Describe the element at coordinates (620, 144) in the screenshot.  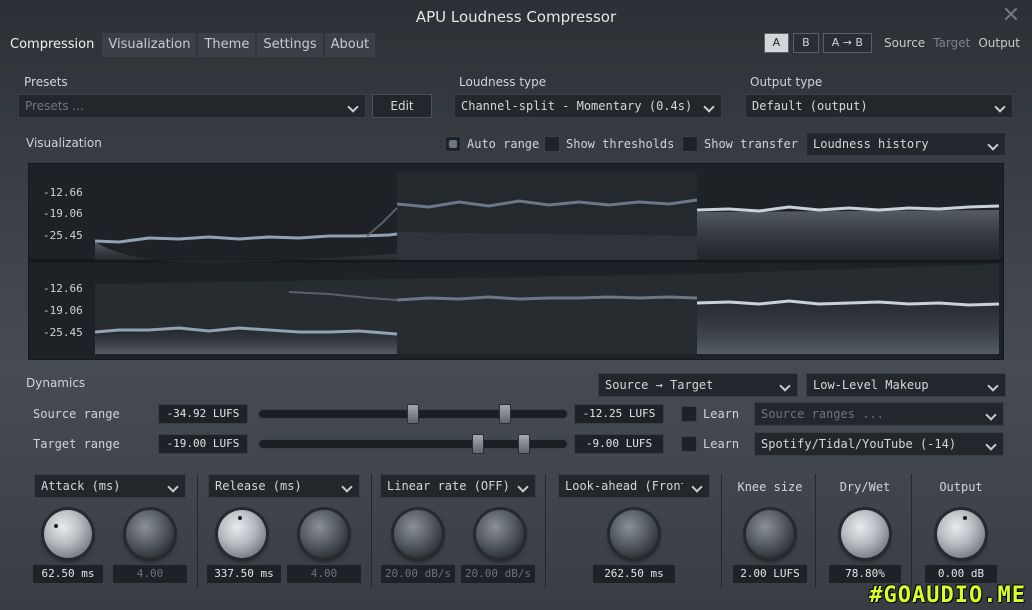
I see `show-thresholds-label: Show thresholds` at that location.